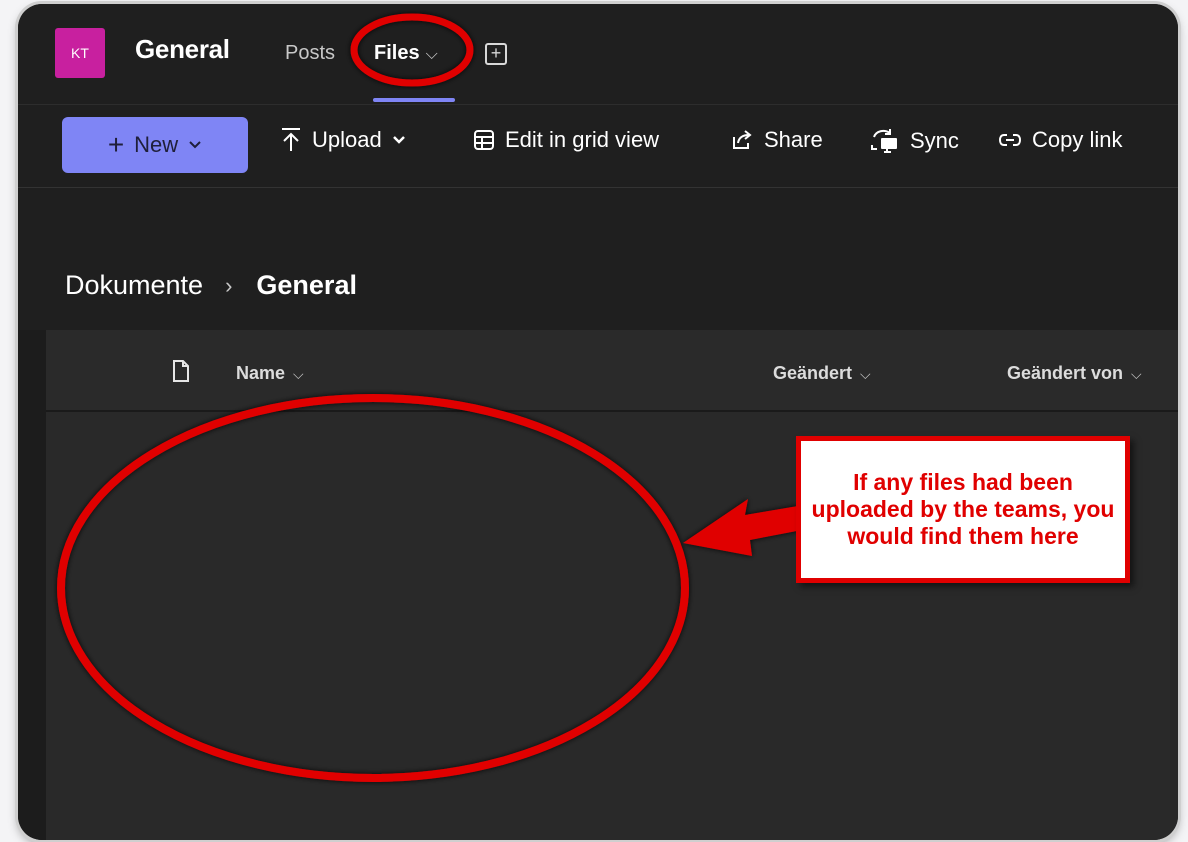 This screenshot has height=842, width=1188. Describe the element at coordinates (291, 139) in the screenshot. I see `upload-icon` at that location.